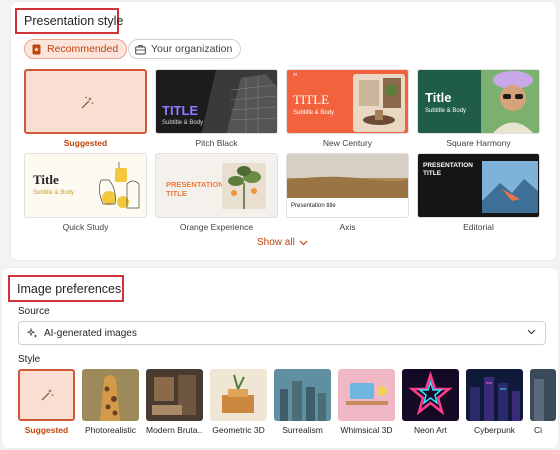 This screenshot has height=450, width=560. I want to click on style-photorealistic: Photorealistic, so click(110, 402).